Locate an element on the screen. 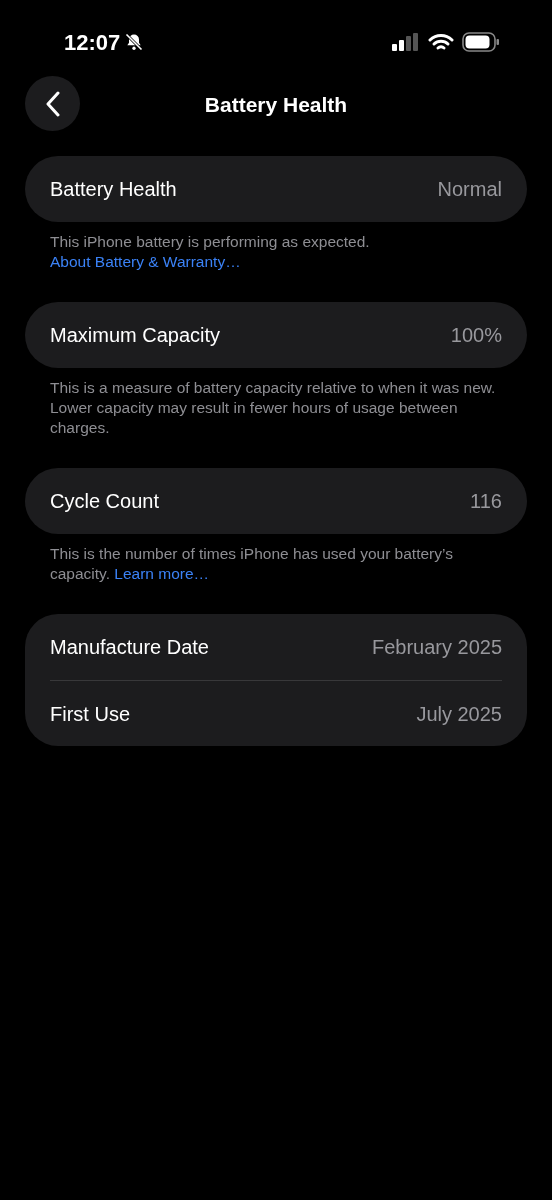  row-label: Battery Health is located at coordinates (113, 189).